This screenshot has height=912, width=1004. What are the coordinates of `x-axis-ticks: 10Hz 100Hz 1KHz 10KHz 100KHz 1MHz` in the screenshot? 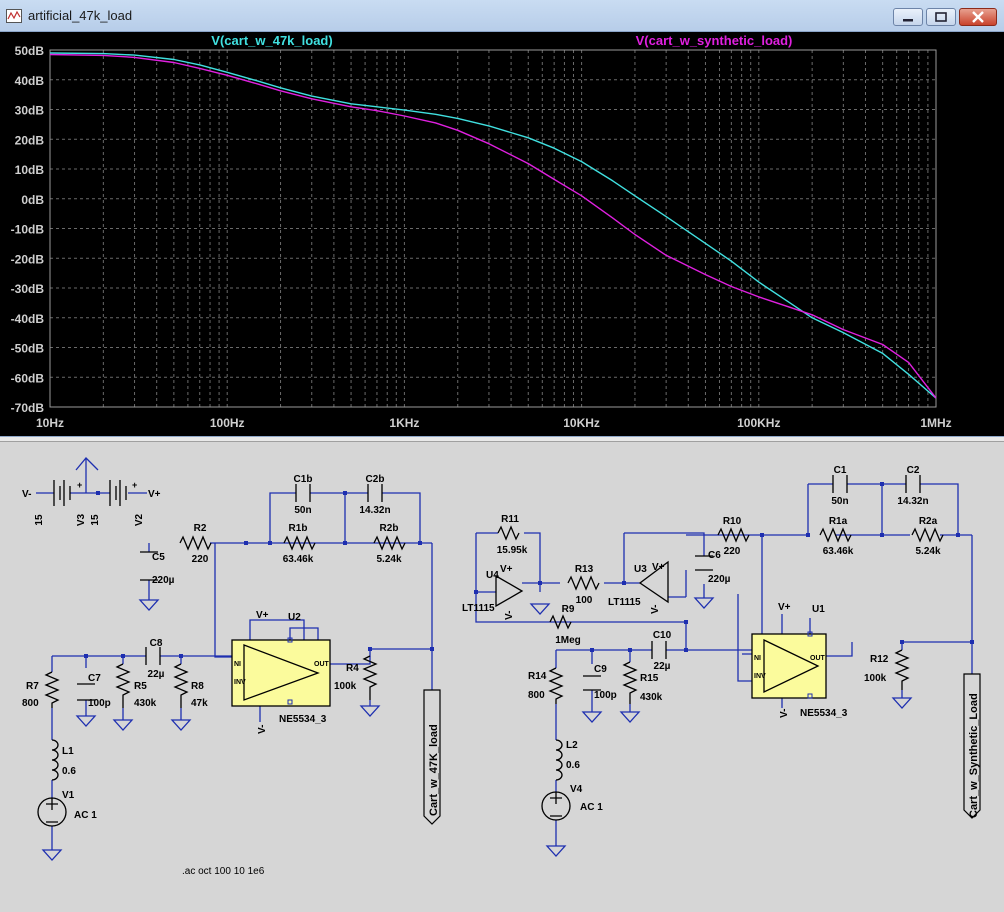 It's located at (494, 423).